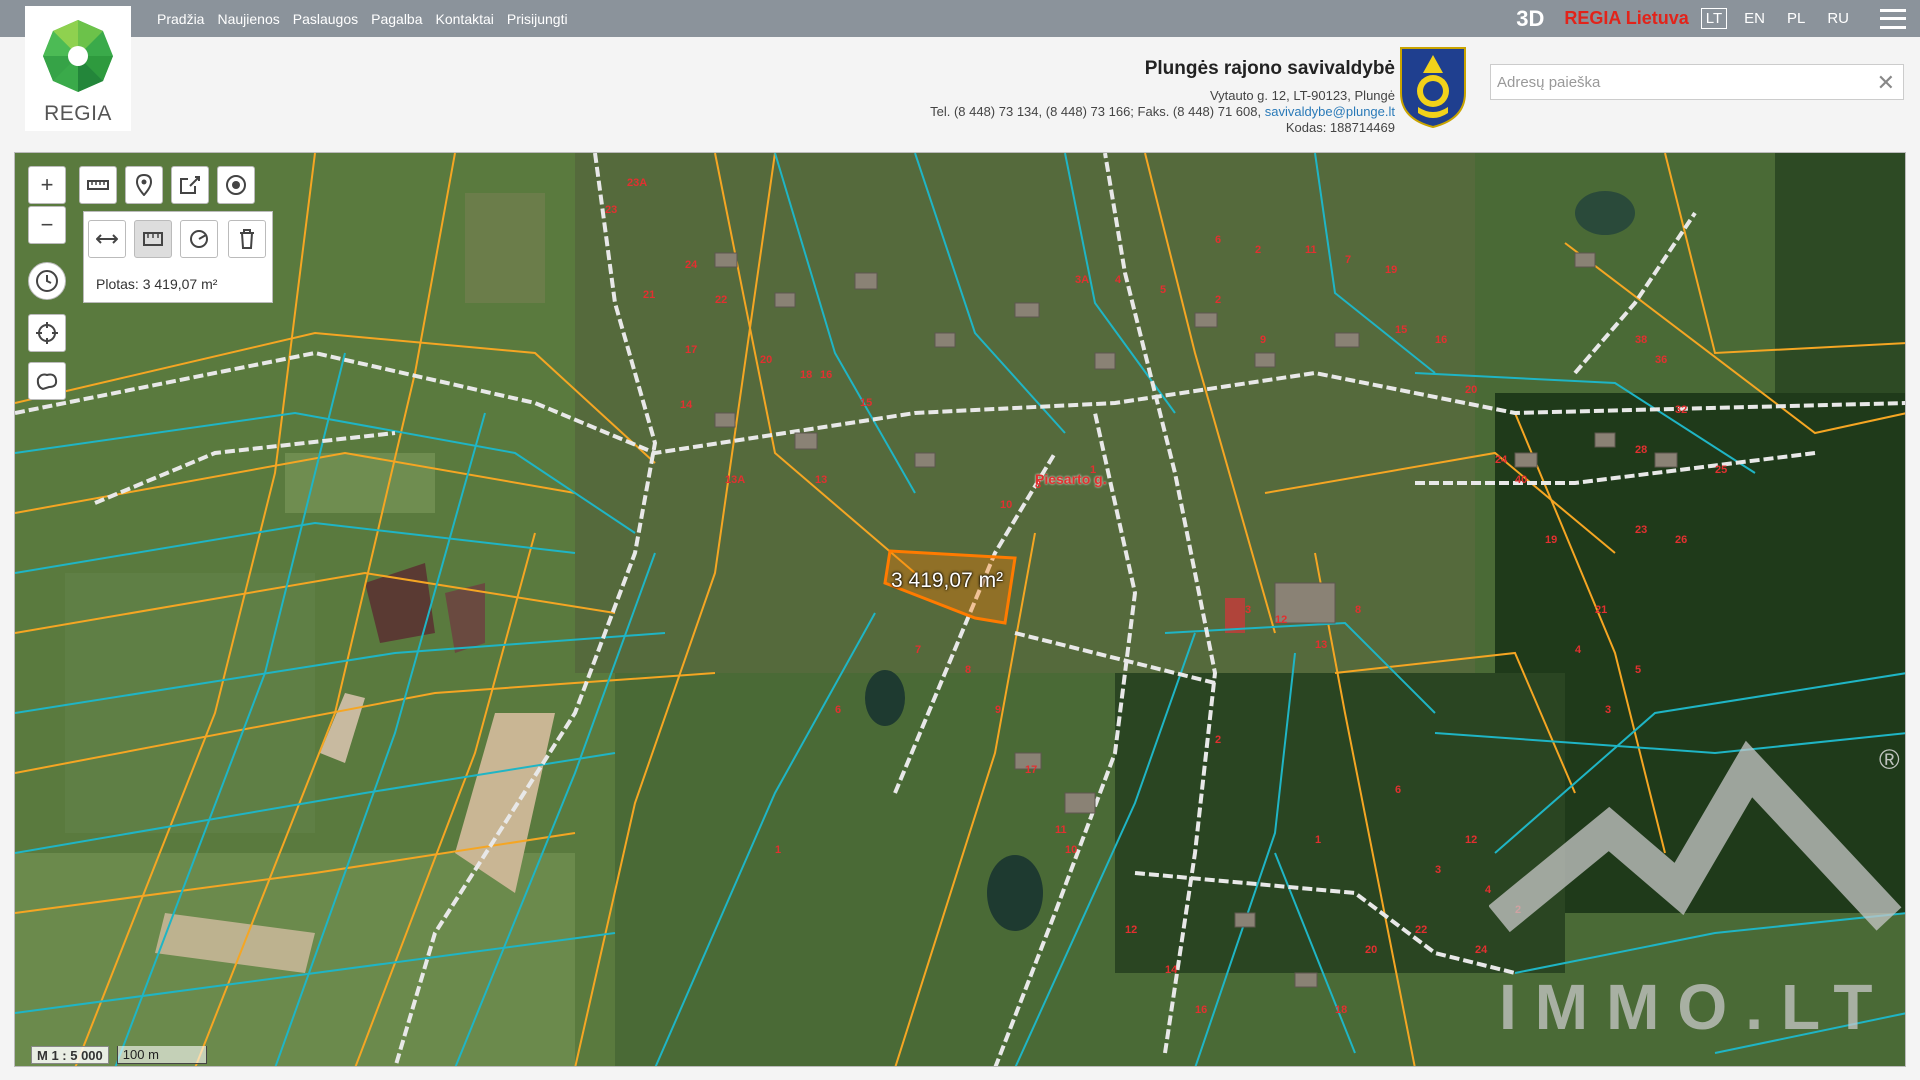 The height and width of the screenshot is (1080, 1920). What do you see at coordinates (1695, 891) in the screenshot?
I see `immo-watermark: ® IMMO.LT` at bounding box center [1695, 891].